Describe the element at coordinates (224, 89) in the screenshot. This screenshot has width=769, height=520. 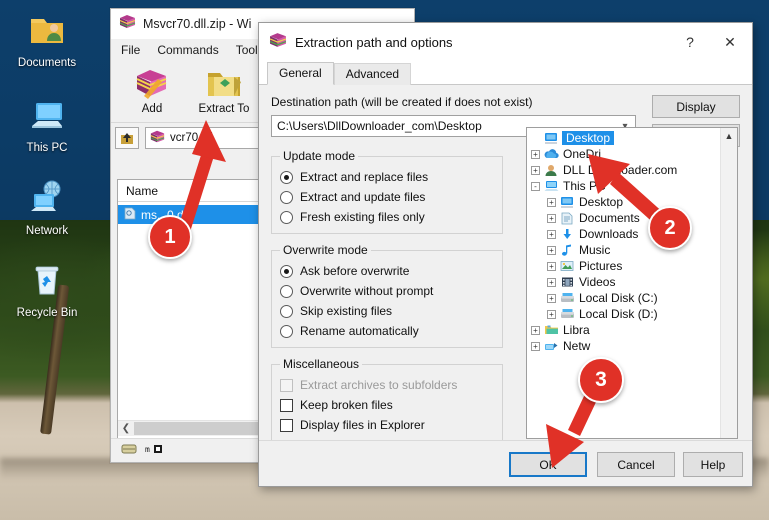
I see `toolbar-extract-to-button: Extract To` at that location.